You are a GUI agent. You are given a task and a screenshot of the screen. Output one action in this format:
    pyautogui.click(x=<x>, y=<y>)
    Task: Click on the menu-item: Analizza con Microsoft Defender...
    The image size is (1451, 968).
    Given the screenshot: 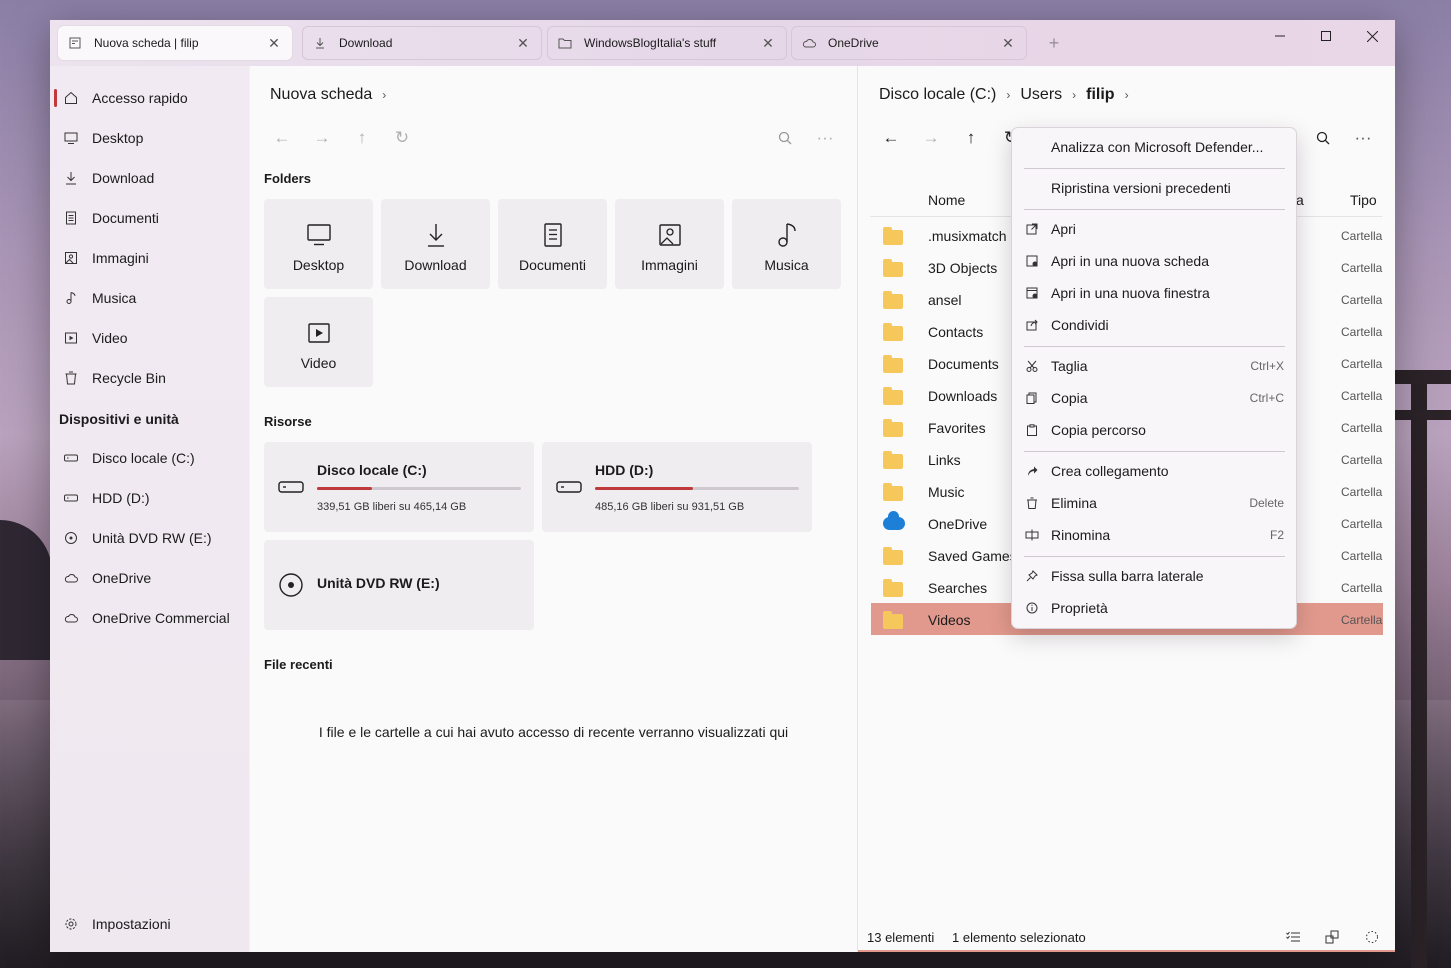 What is the action you would take?
    pyautogui.click(x=1154, y=147)
    